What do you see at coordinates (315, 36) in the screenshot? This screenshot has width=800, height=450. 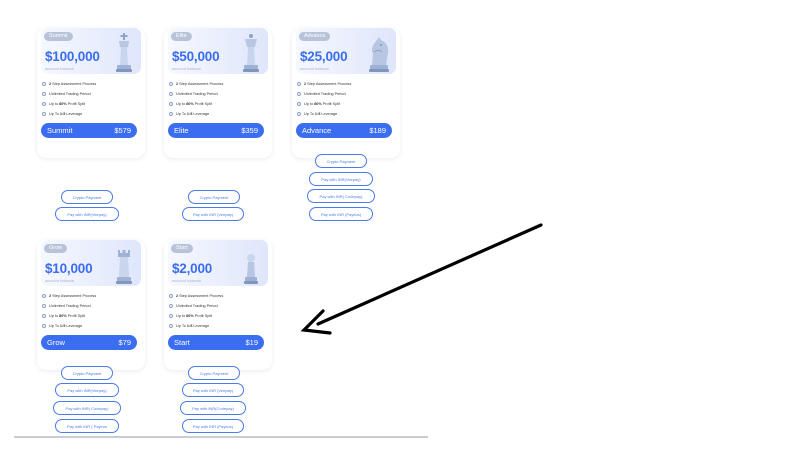 I see `plan-badge: Advance` at bounding box center [315, 36].